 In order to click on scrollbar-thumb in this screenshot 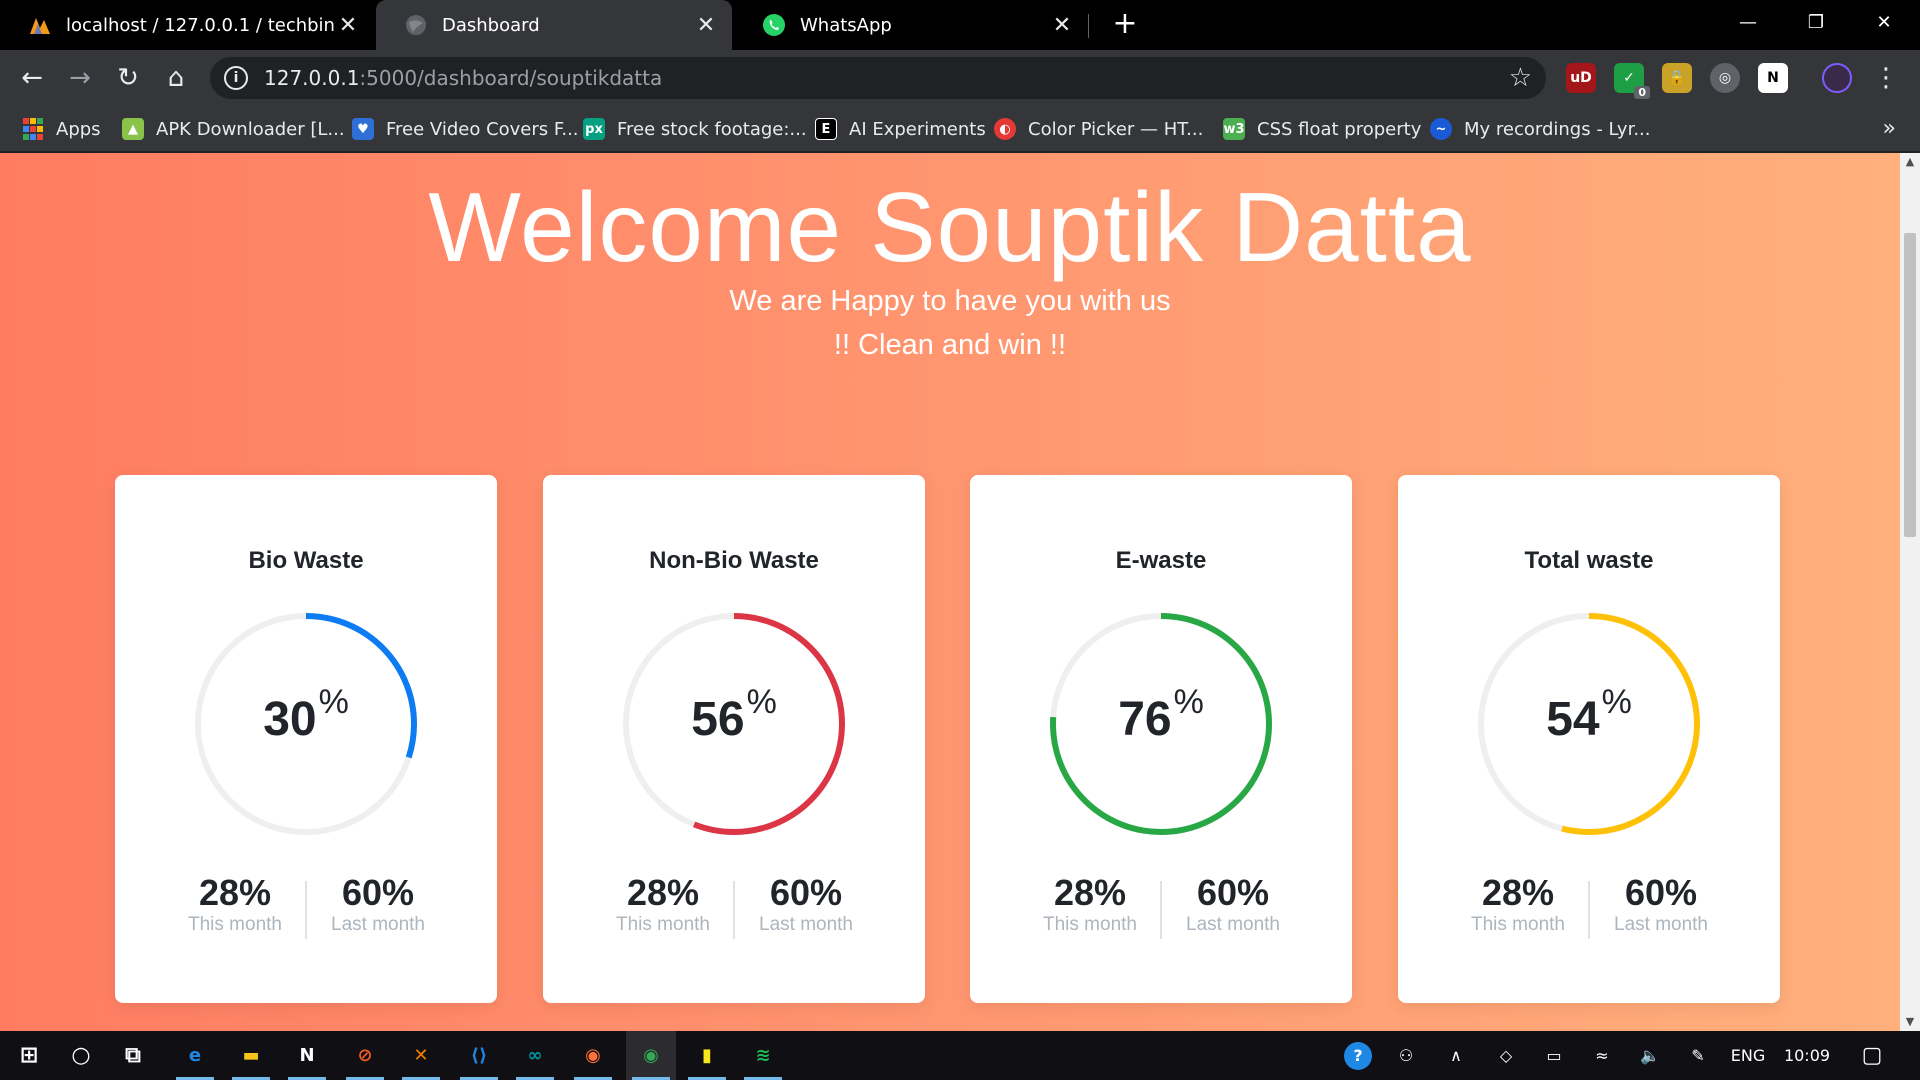, I will do `click(1910, 385)`.